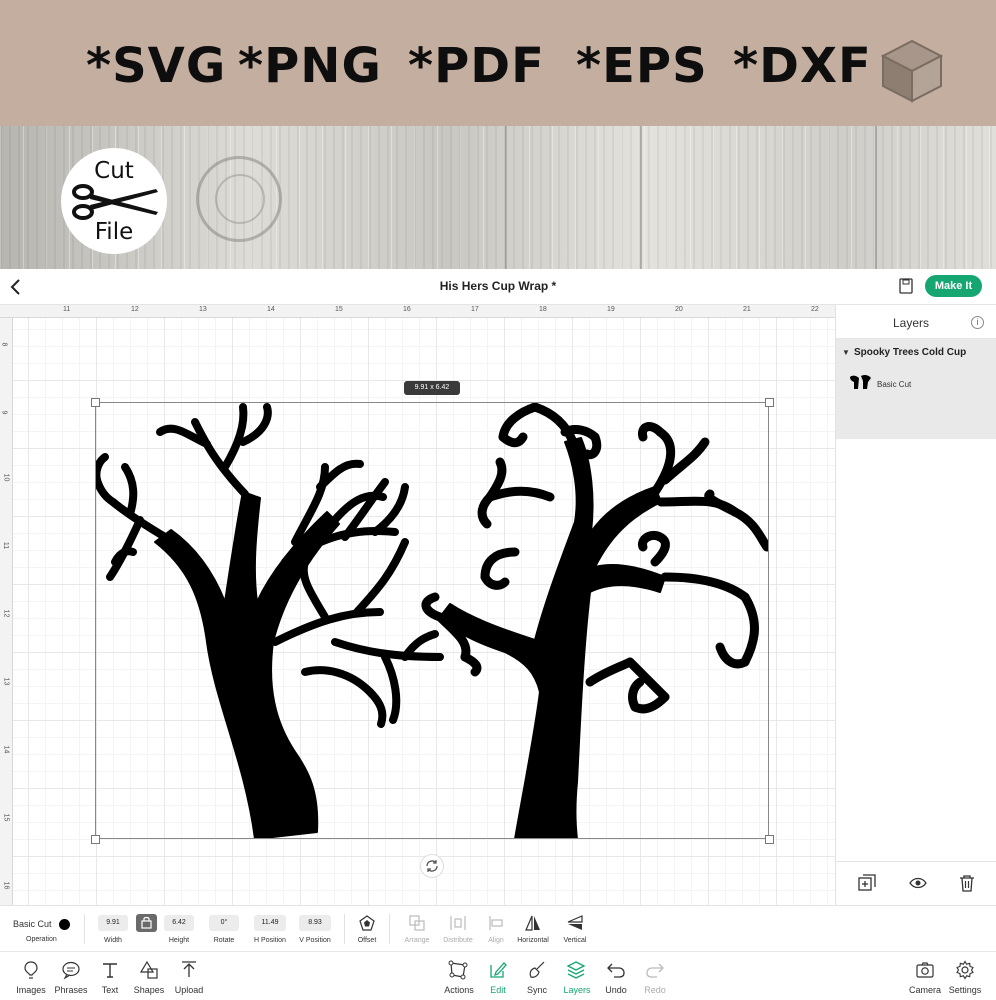 This screenshot has height=1000, width=996. Describe the element at coordinates (802, 66) in the screenshot. I see `format-dxf: *DXF` at that location.